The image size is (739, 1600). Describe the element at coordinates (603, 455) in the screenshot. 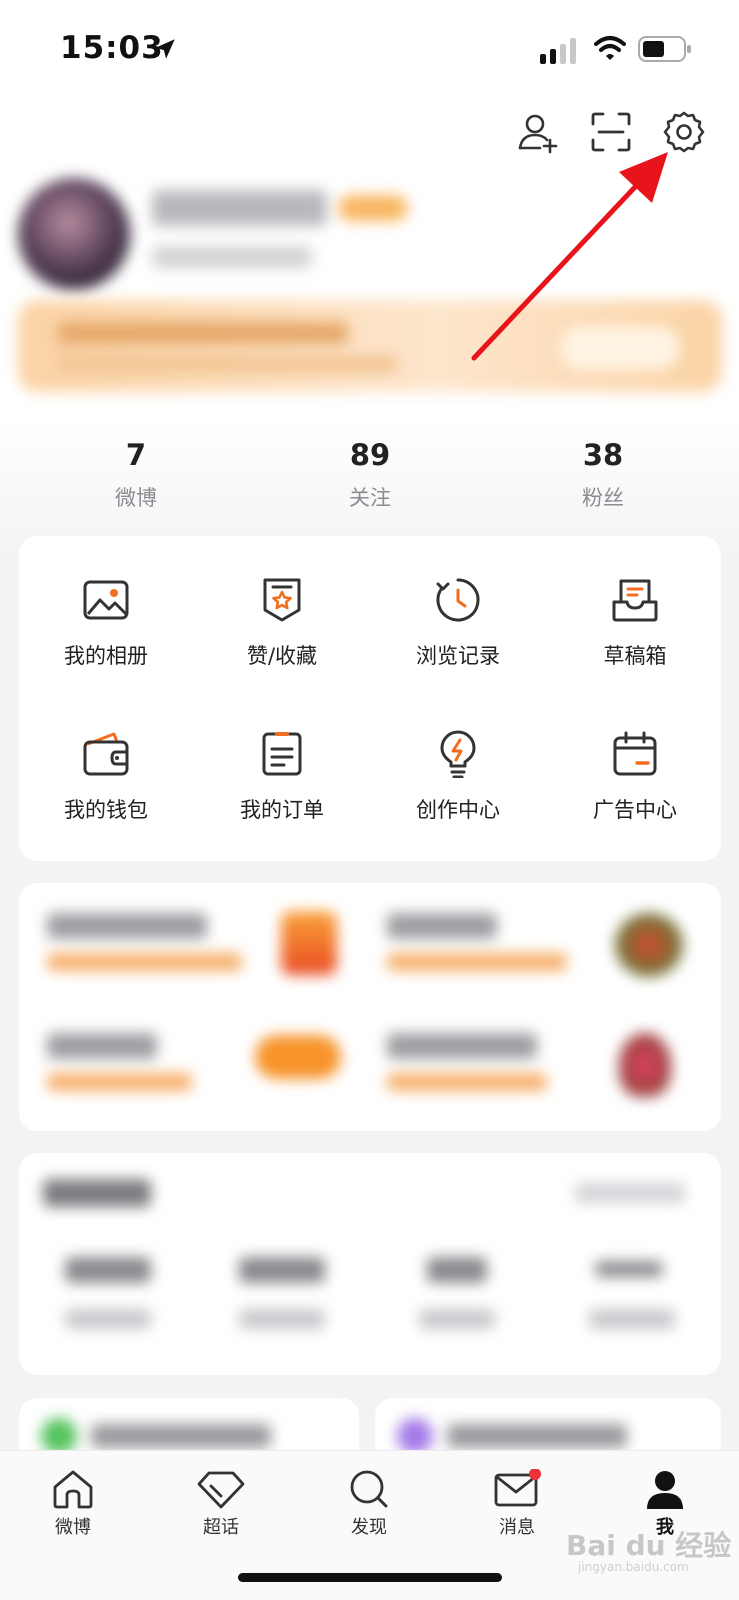

I see `stat-value: 38` at that location.